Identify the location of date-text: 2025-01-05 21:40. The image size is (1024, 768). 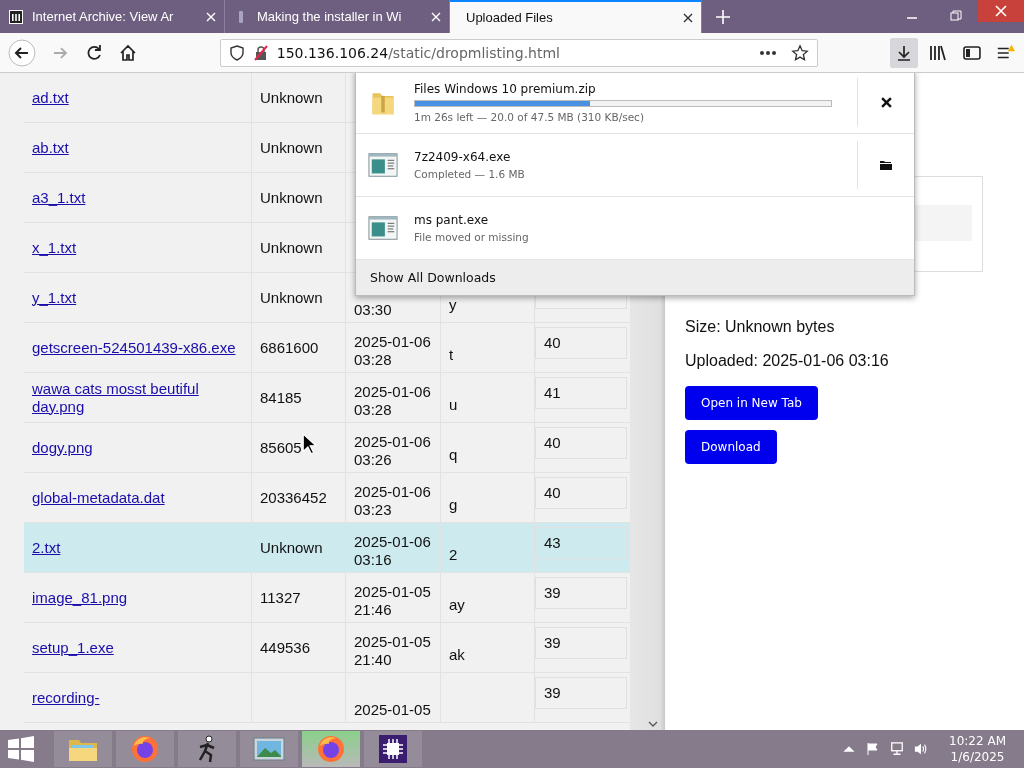
(393, 650).